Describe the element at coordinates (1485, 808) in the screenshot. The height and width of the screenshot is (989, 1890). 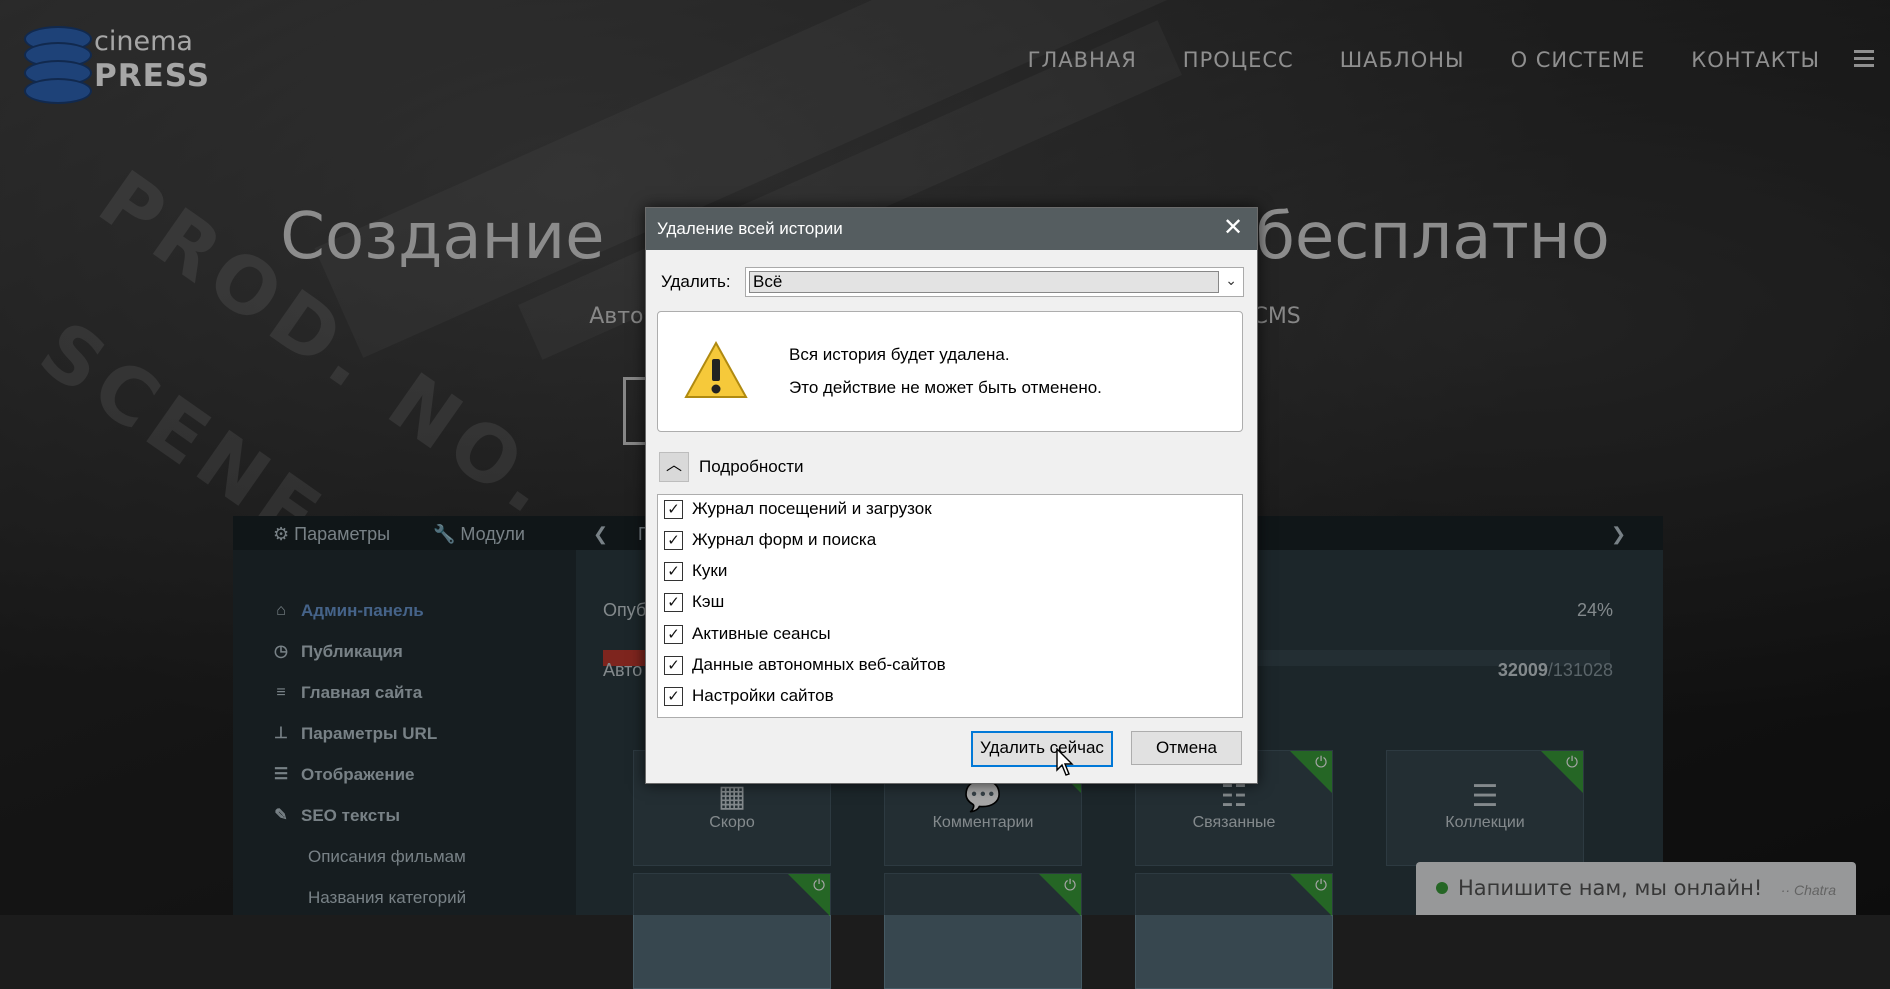
I see `tile-collections: ⏻ ☰ Коллекции` at that location.